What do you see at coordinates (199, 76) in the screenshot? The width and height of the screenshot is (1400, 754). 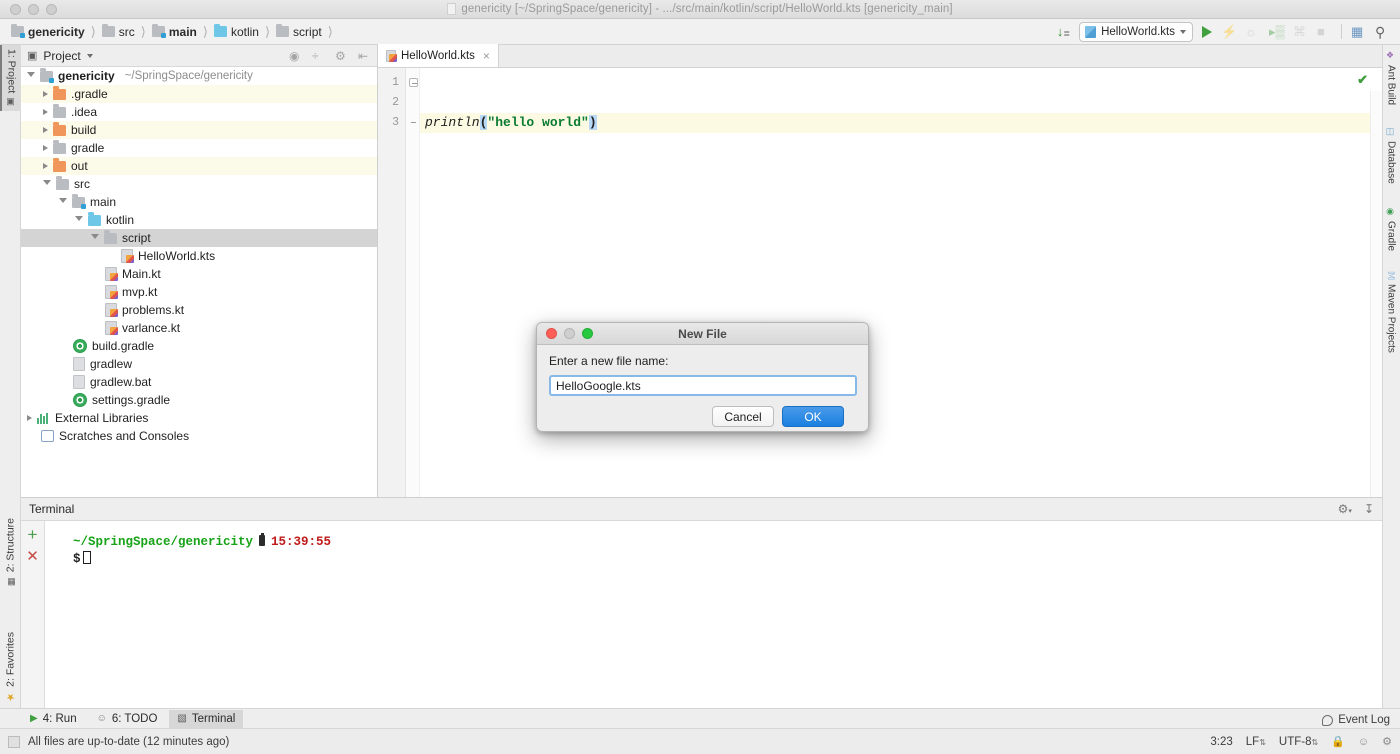 I see `tree-node-genericity: genericity ~/SpringSpace/genericity` at bounding box center [199, 76].